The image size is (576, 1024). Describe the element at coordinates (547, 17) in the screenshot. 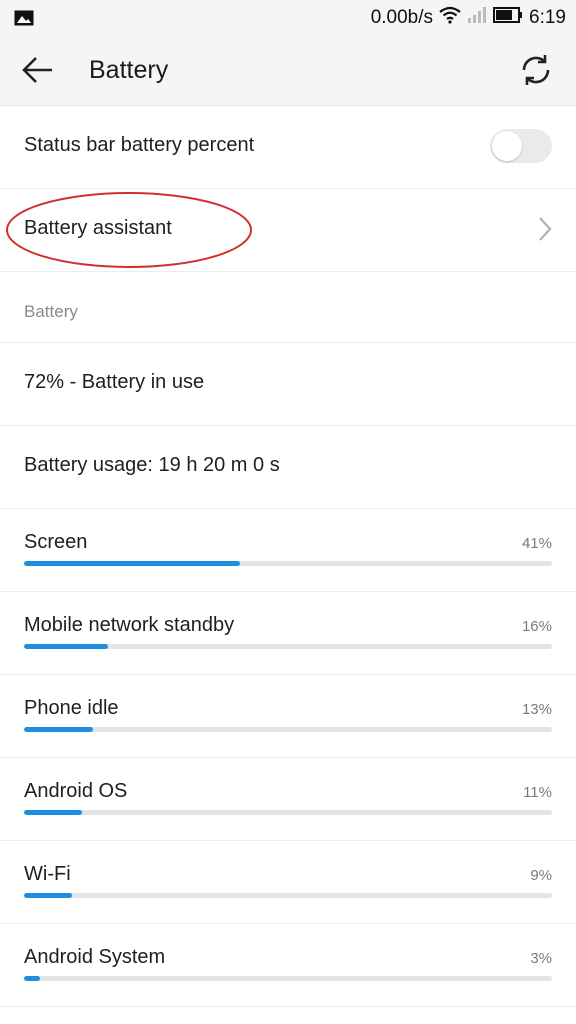

I see `clock: 6:19` at that location.